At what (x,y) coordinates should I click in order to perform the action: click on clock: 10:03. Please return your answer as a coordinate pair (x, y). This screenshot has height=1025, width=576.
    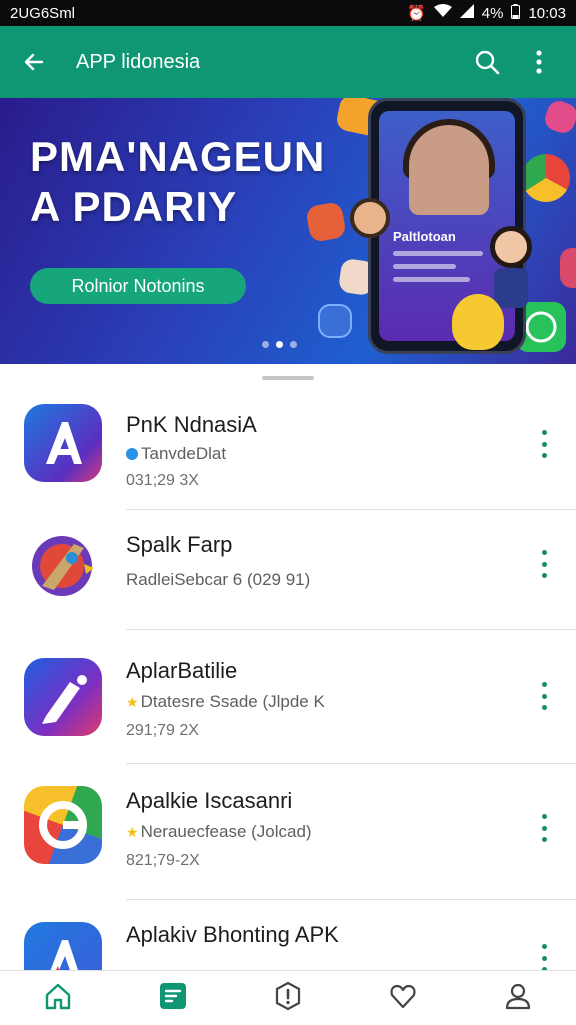
    Looking at the image, I should click on (547, 13).